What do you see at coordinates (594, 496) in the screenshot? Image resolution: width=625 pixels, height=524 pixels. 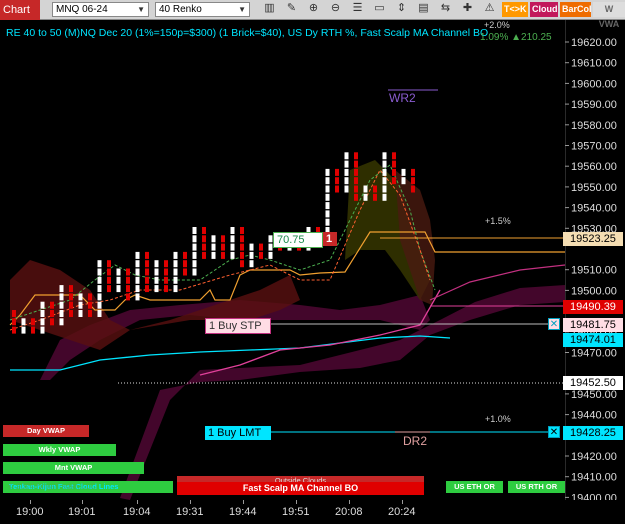 I see `price-tick-label: 19400.00` at bounding box center [594, 496].